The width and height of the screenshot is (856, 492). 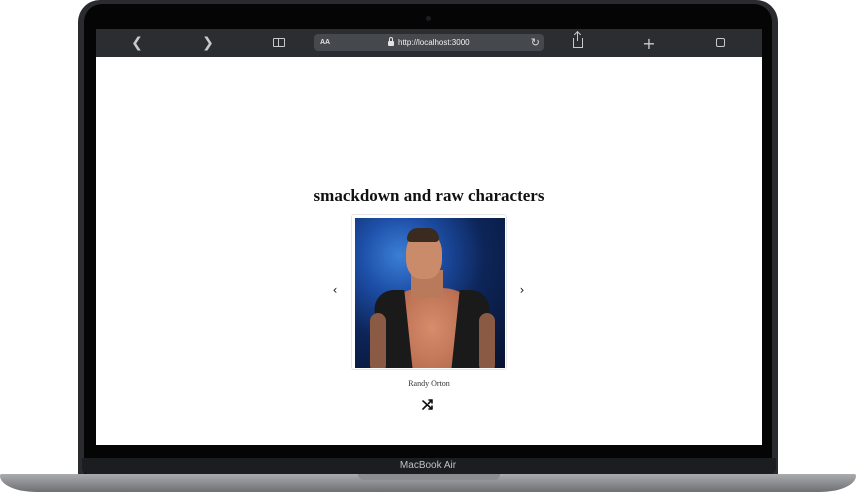 I want to click on shuffle-button, so click(x=428, y=405).